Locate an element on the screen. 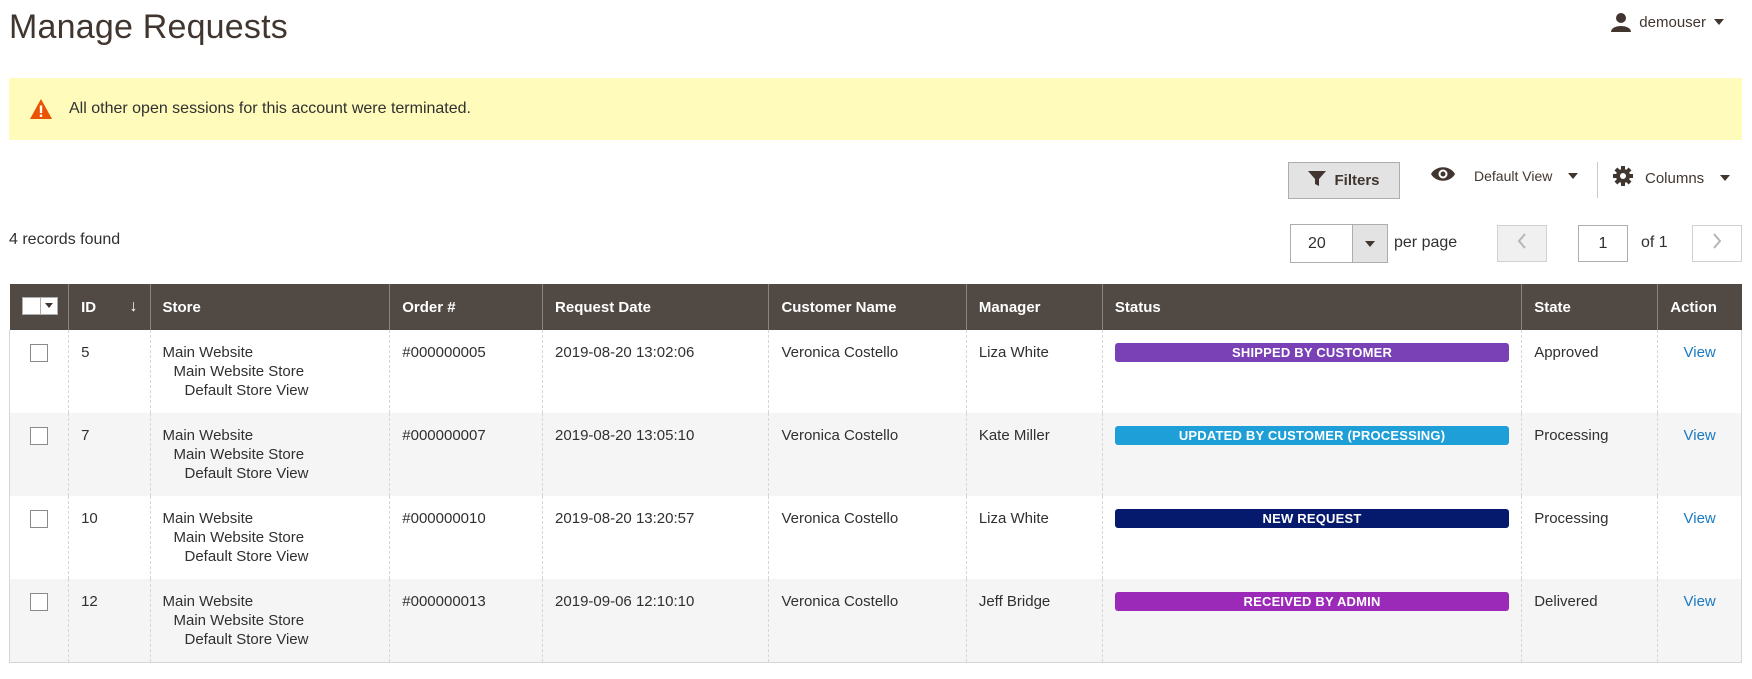 The image size is (1752, 679). cell-state: Delivered is located at coordinates (1589, 621).